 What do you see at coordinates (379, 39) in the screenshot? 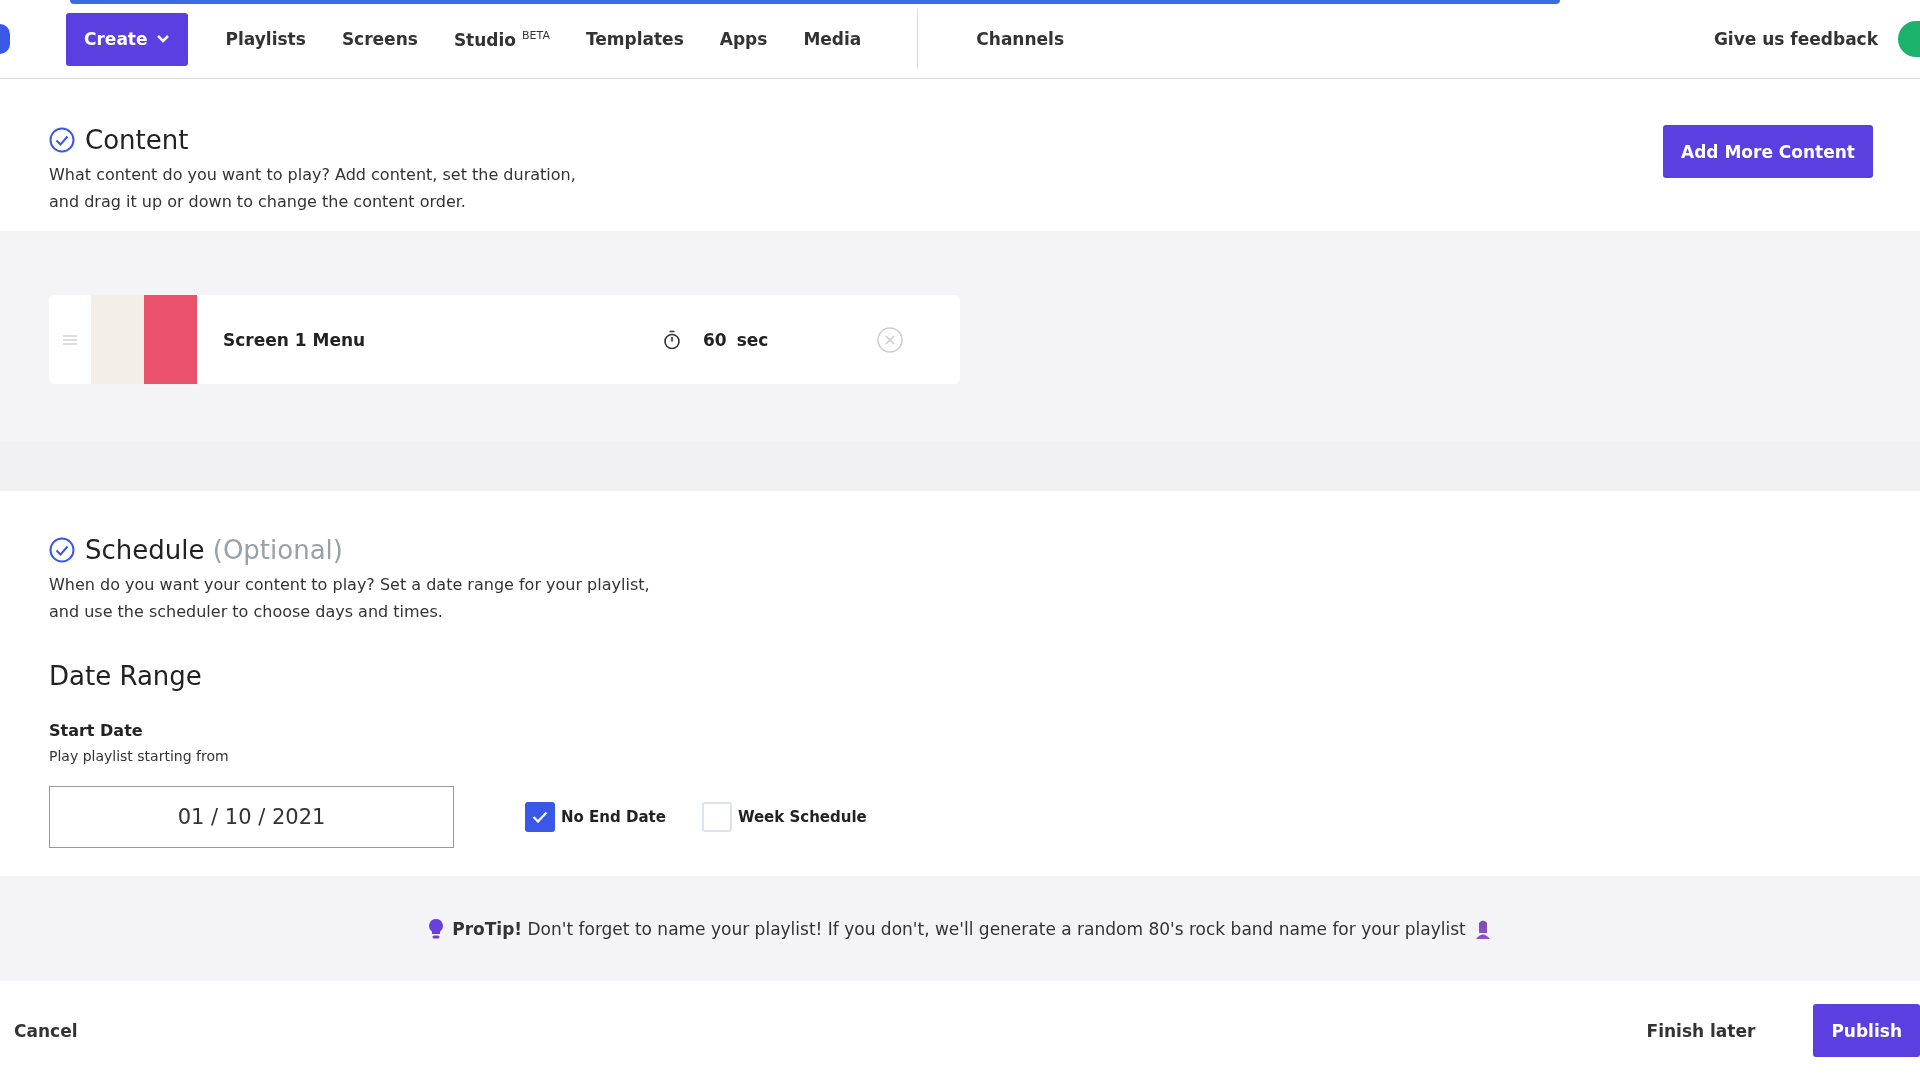
I see `nav-link: Screens` at bounding box center [379, 39].